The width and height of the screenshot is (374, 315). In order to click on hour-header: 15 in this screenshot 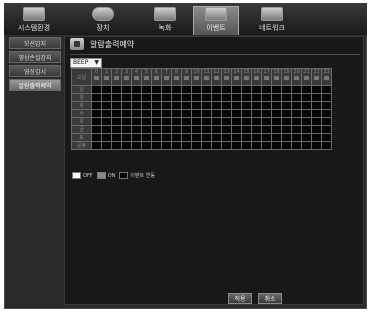, I will do `click(246, 77)`.